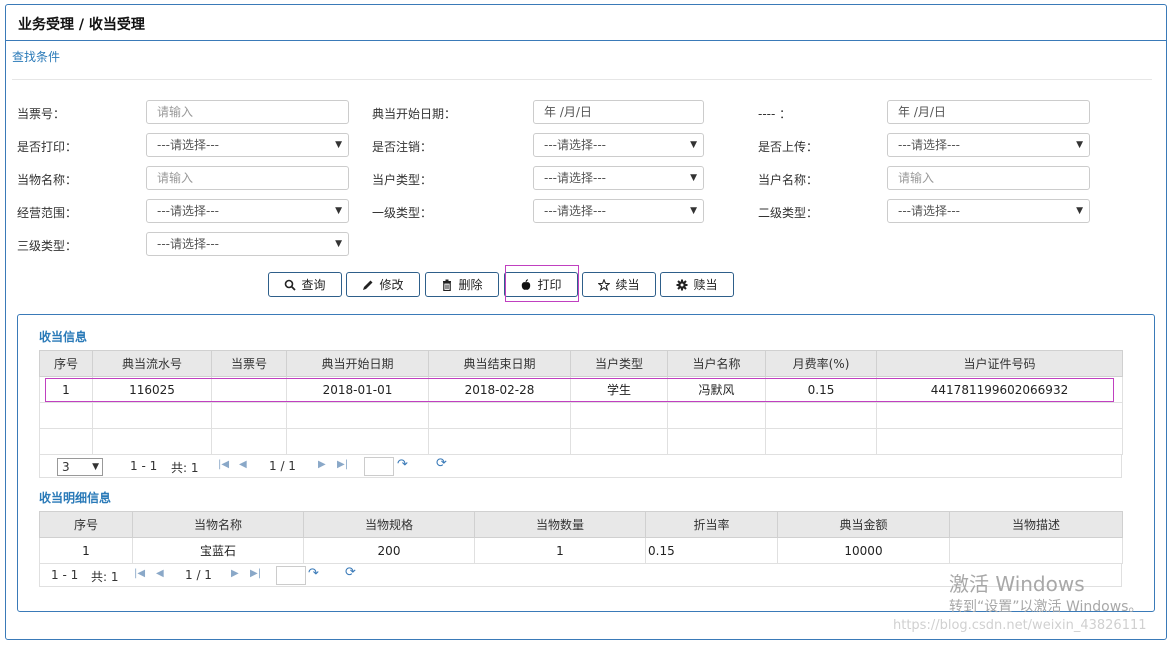  Describe the element at coordinates (188, 211) in the screenshot. I see `scope-select-value: ---请选择---` at that location.